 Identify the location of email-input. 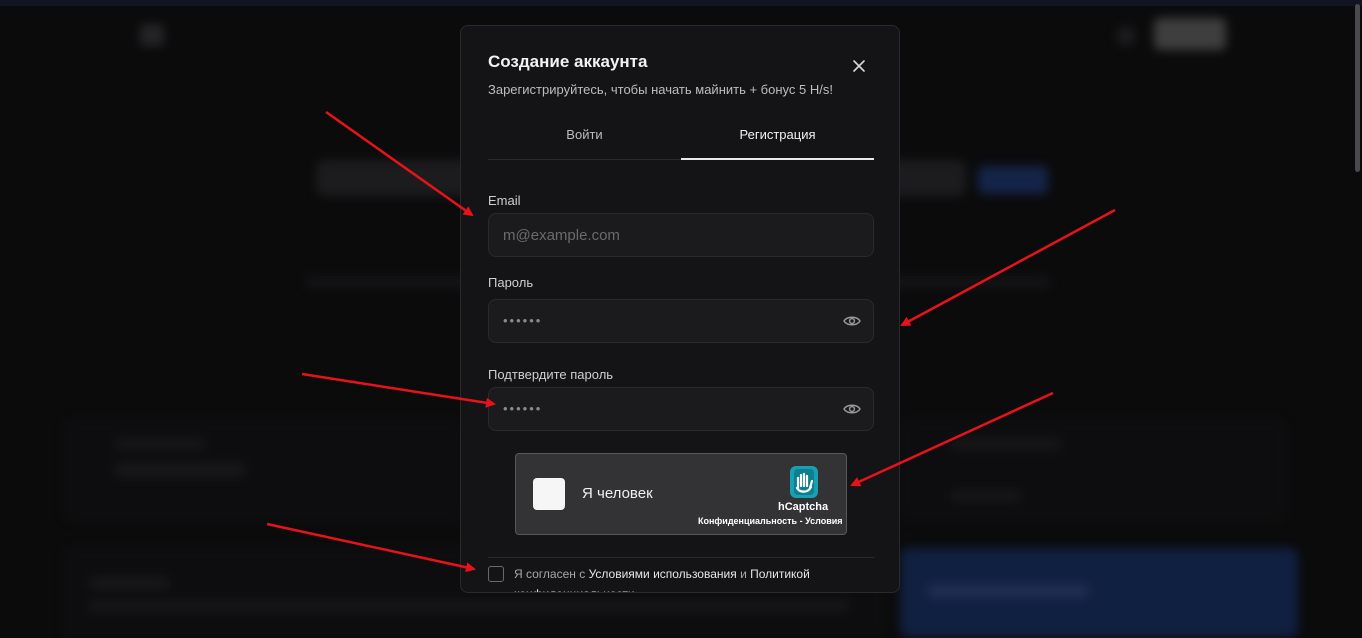
(681, 235).